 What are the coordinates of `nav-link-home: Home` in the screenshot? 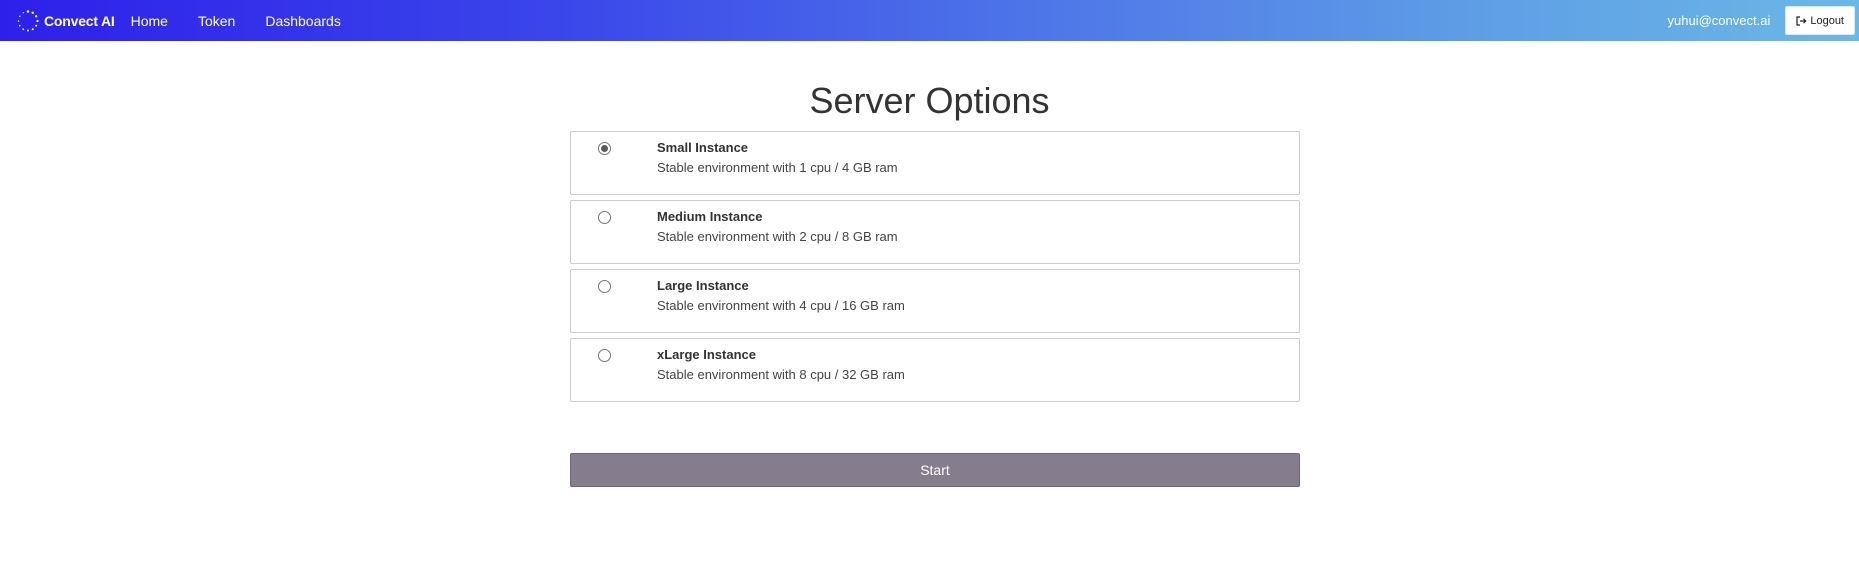 It's located at (149, 21).